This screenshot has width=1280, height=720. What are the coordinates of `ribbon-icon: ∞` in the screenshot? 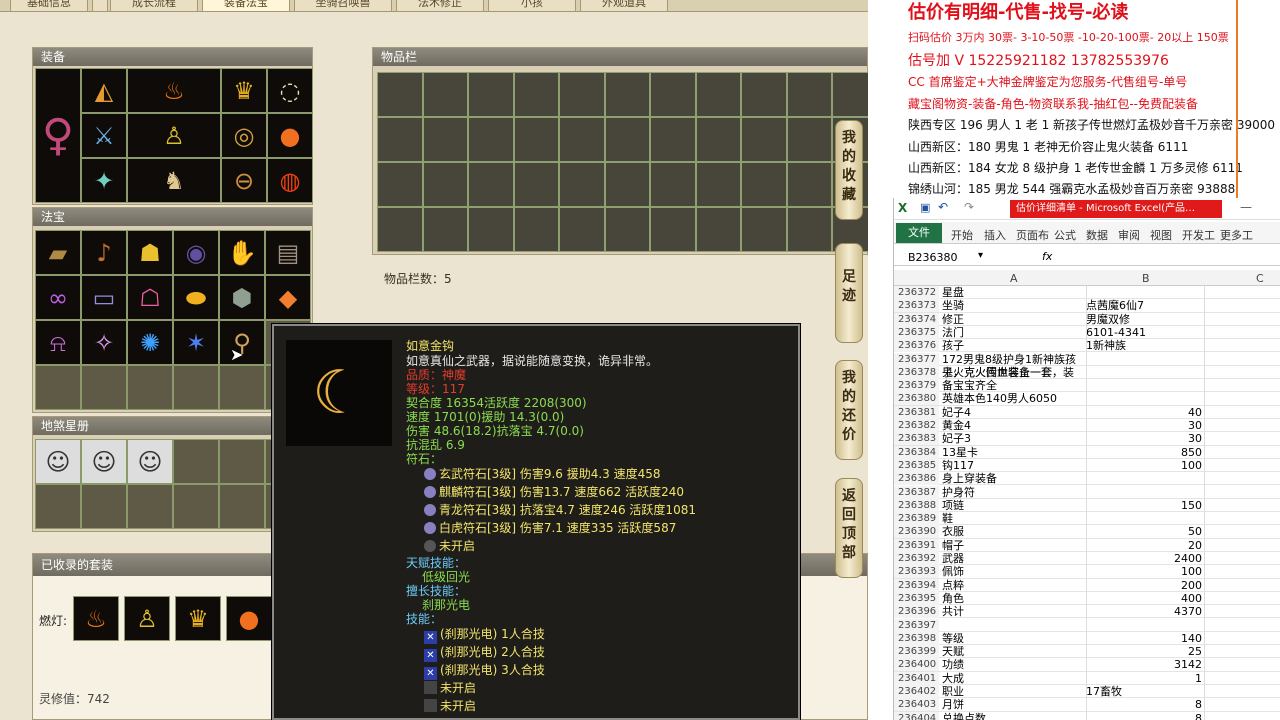 It's located at (58, 297).